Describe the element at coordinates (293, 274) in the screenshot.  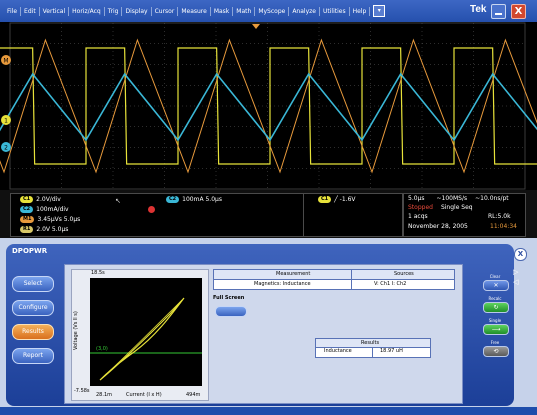
I see `measurement-header: Measurement` at that location.